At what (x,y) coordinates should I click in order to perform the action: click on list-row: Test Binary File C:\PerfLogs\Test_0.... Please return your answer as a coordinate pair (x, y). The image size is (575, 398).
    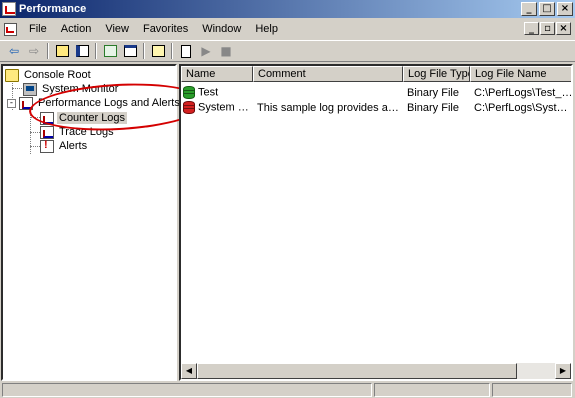
    Looking at the image, I should click on (377, 92).